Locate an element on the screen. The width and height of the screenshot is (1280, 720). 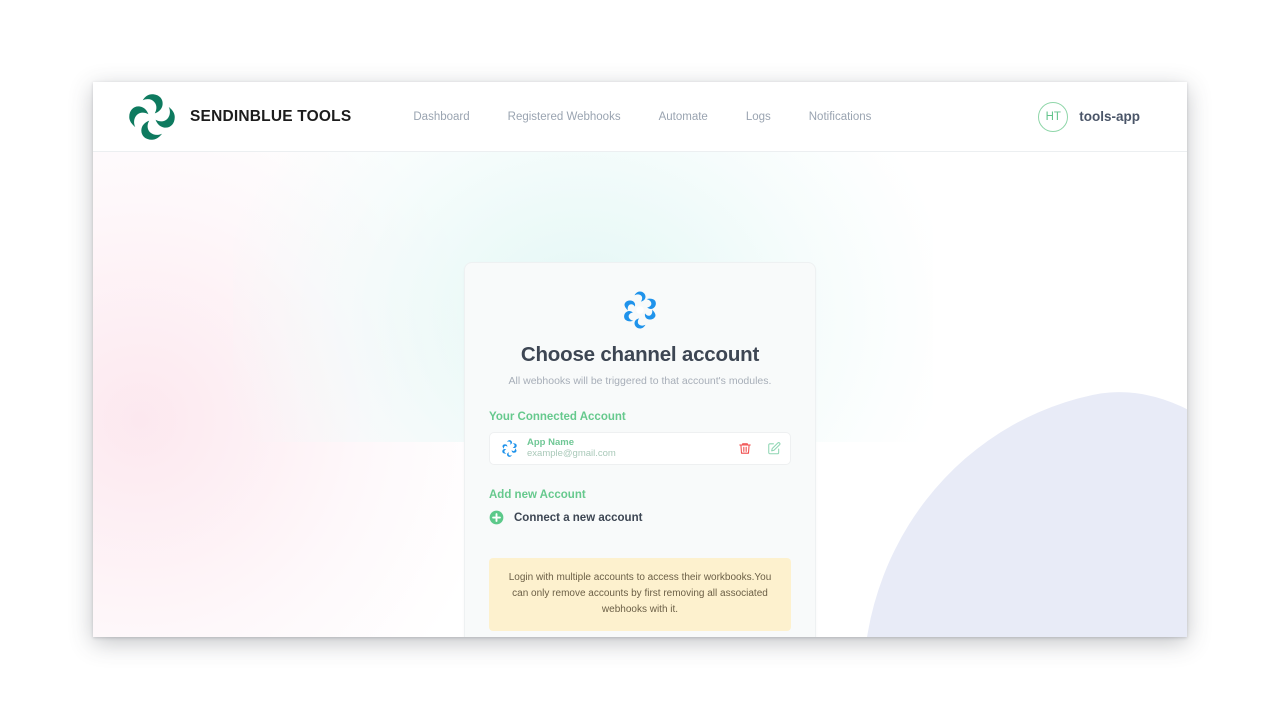
channel-logo-wrap is located at coordinates (640, 310).